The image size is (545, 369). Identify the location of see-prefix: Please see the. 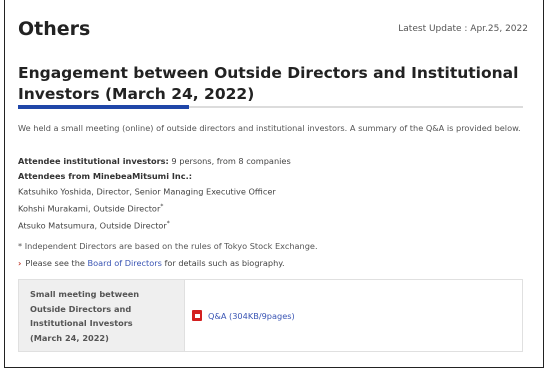
(56, 263).